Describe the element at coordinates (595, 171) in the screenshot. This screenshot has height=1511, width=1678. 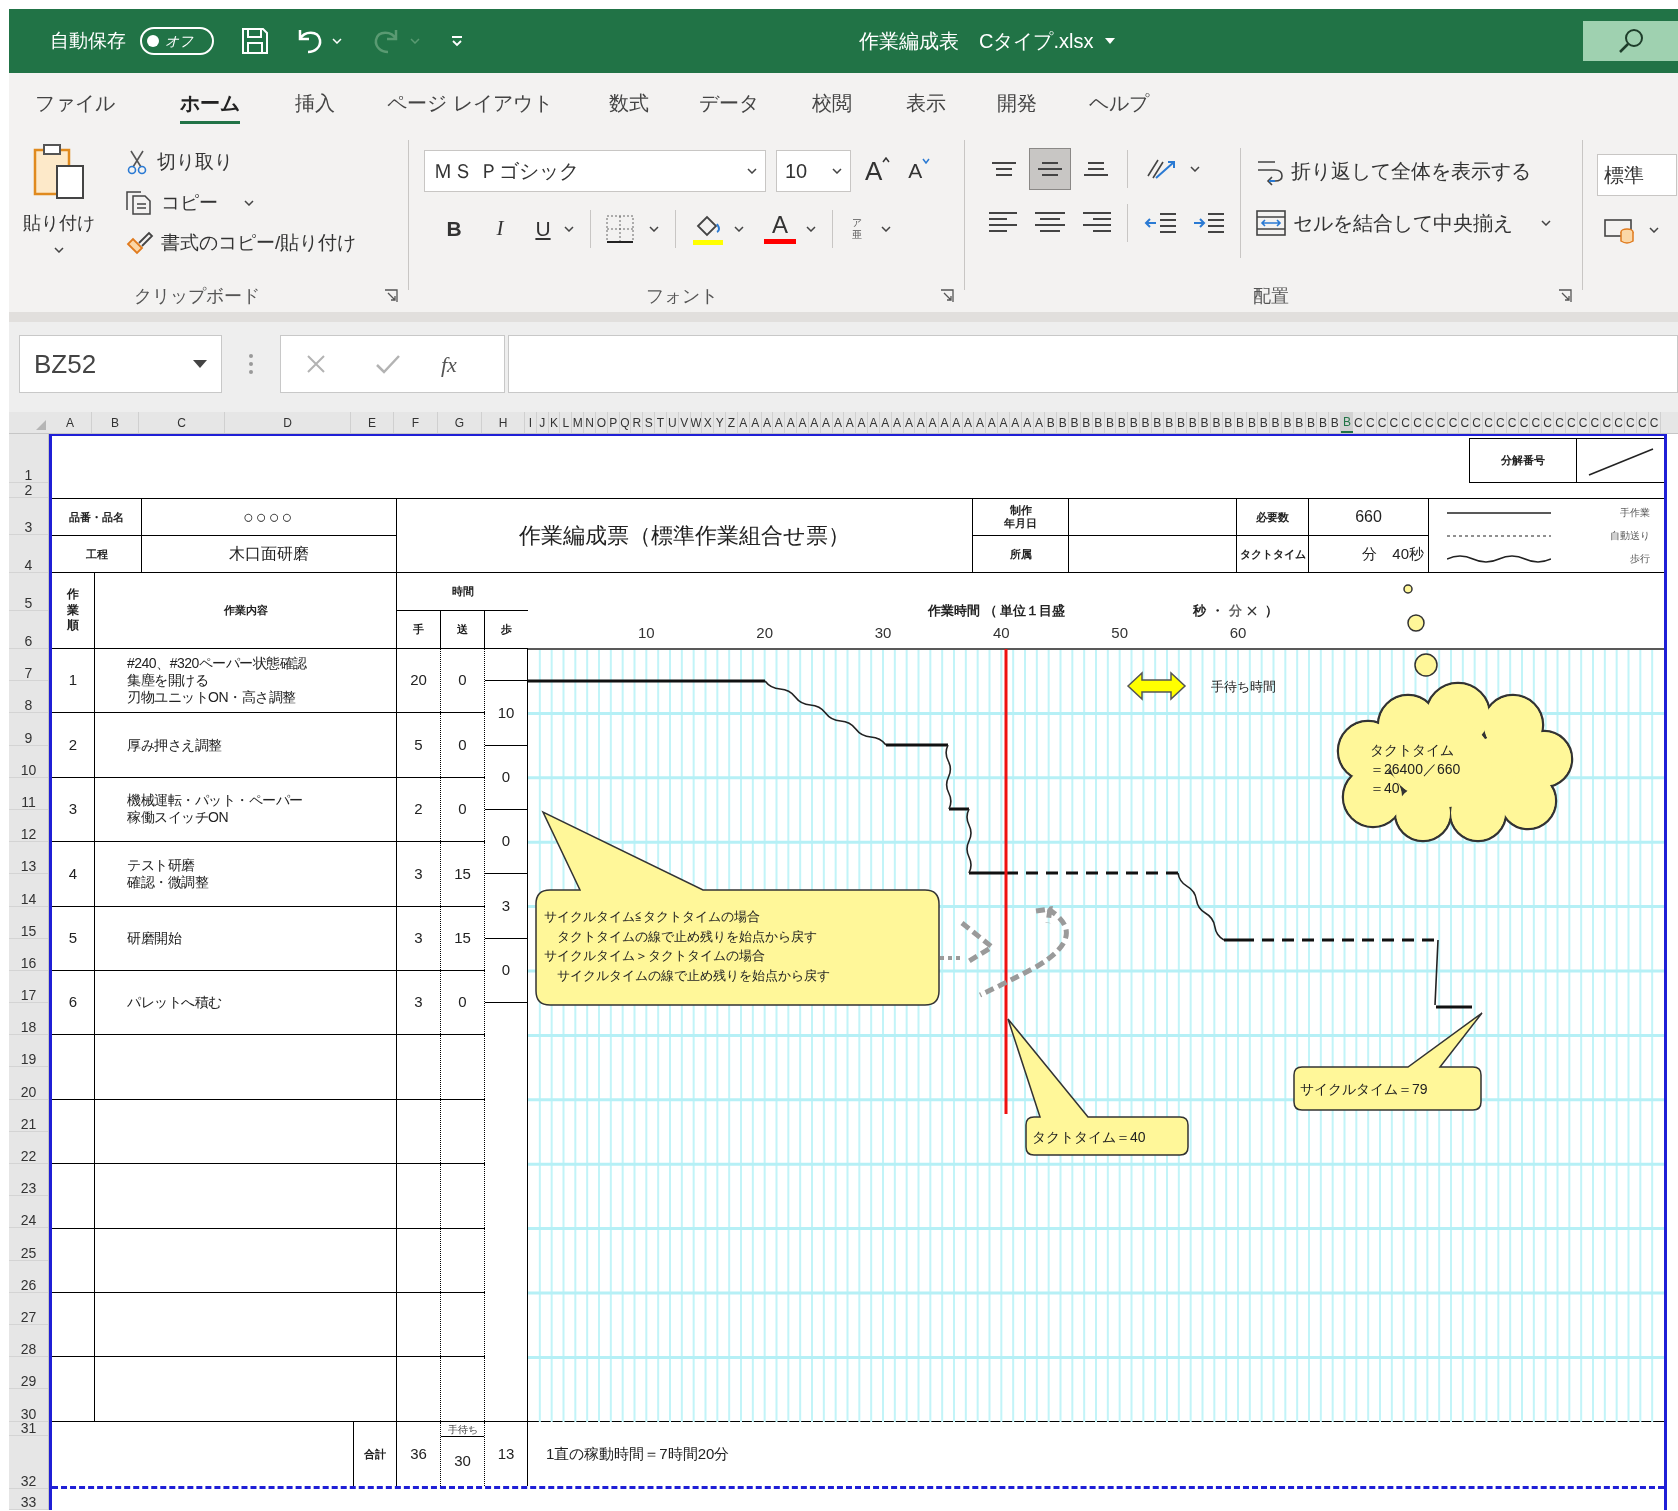
I see `font-name-dropdown: ＭＳ Ｐゴシック` at that location.